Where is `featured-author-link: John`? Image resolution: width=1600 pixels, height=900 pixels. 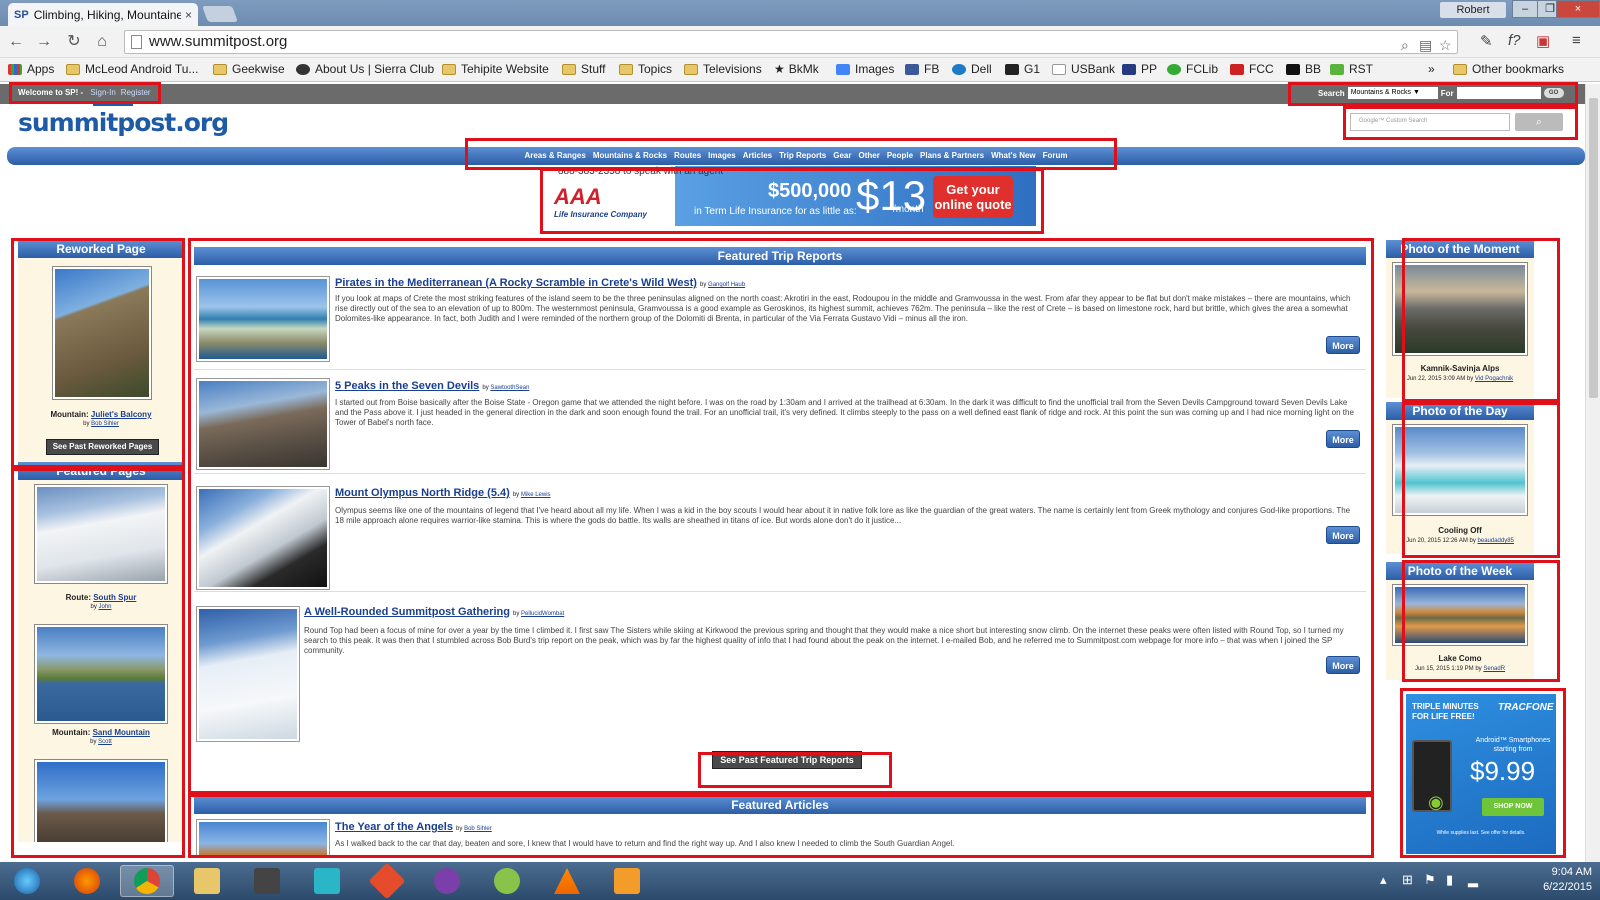
featured-author-link: John is located at coordinates (105, 607).